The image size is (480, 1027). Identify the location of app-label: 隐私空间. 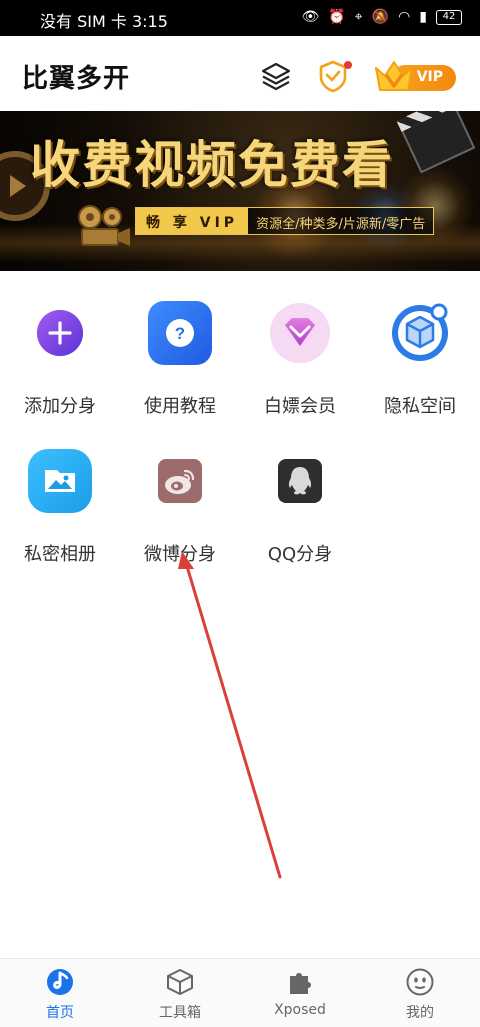
(420, 406).